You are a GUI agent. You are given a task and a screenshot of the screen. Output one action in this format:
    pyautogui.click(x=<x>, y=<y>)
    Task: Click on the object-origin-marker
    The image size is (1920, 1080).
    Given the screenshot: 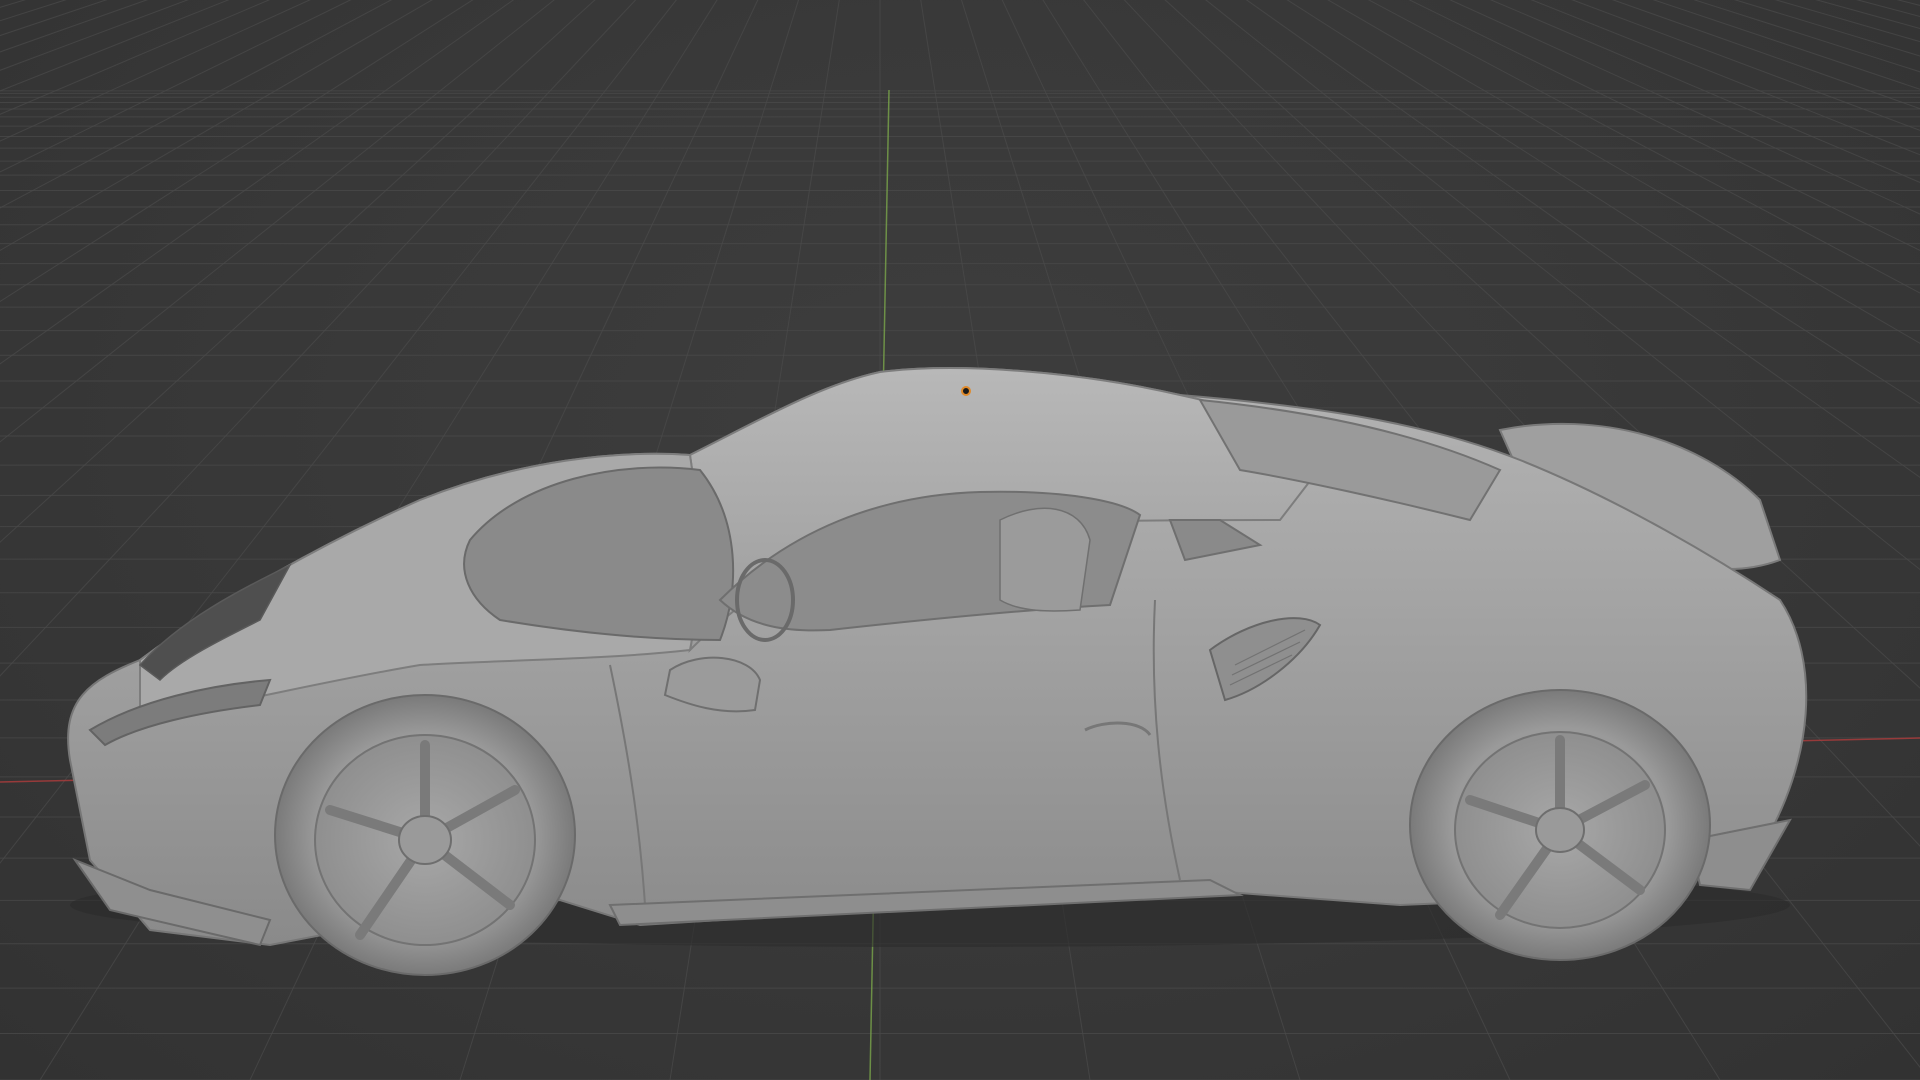 What is the action you would take?
    pyautogui.click(x=966, y=391)
    